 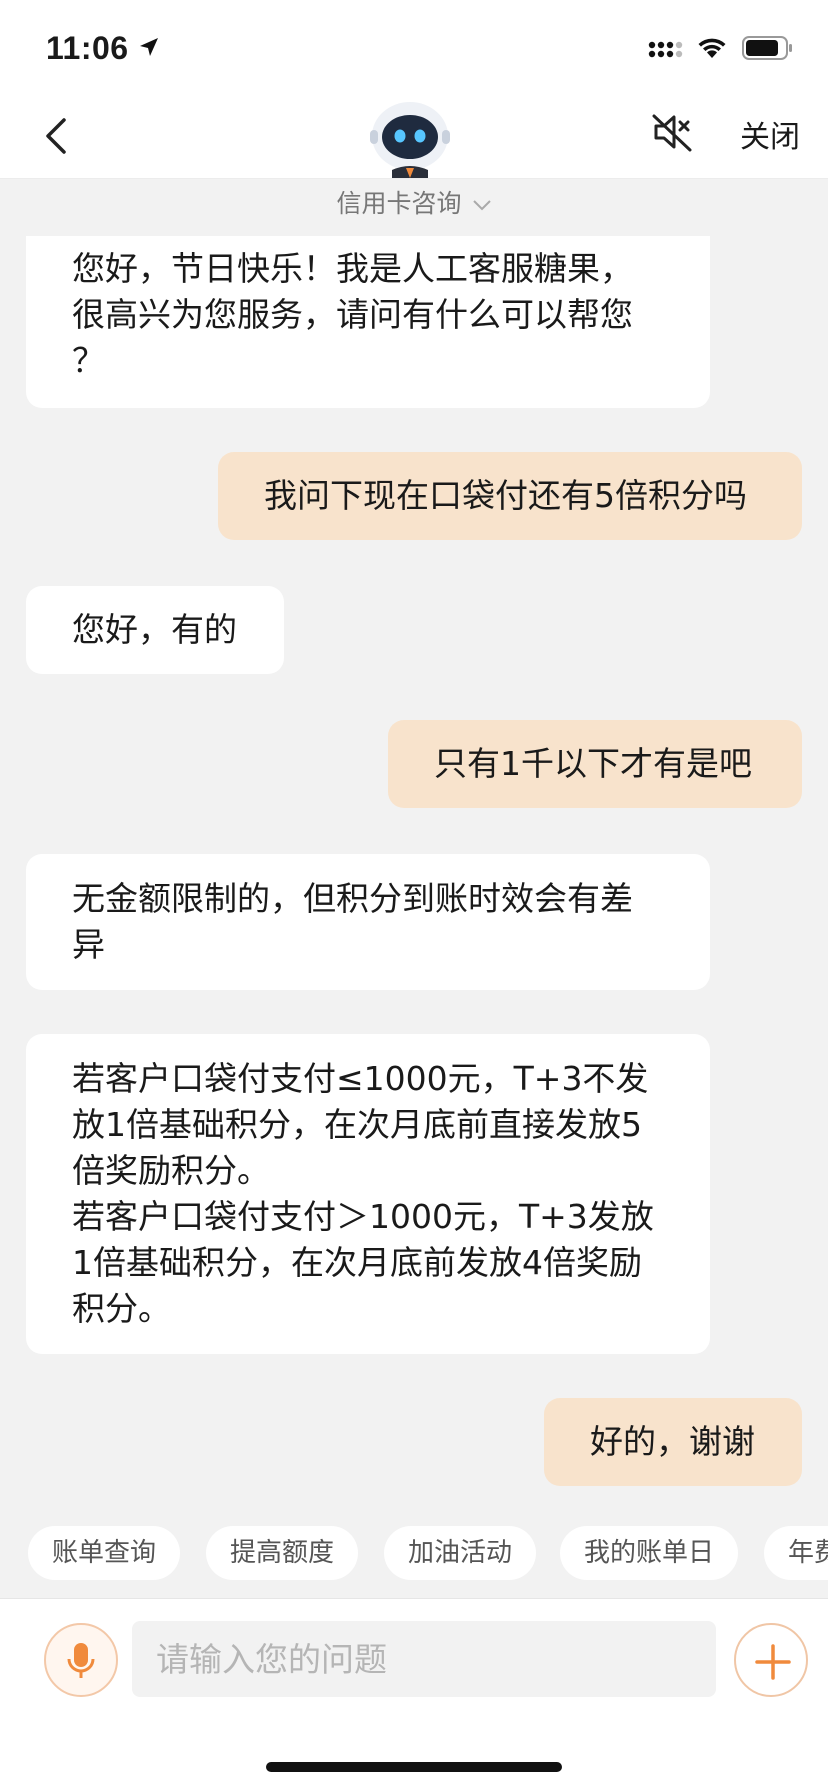 I want to click on status-bar: 11:06, so click(x=414, y=48).